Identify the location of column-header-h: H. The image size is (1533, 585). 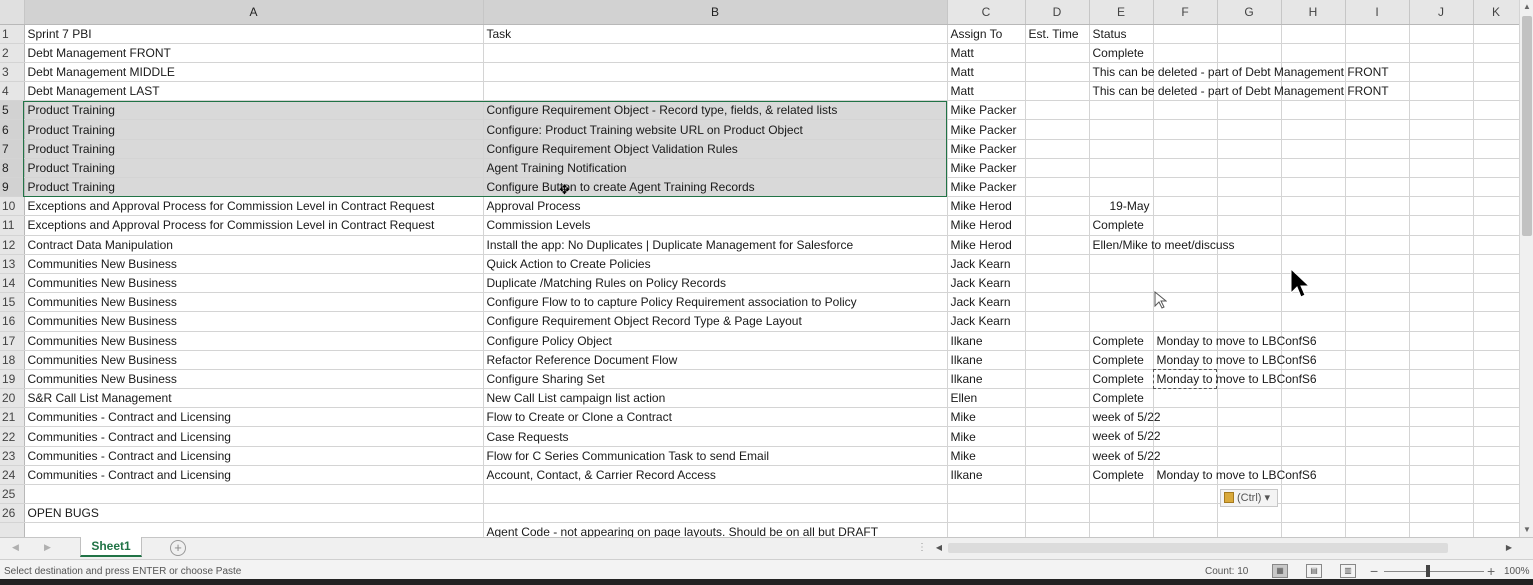
(1313, 12).